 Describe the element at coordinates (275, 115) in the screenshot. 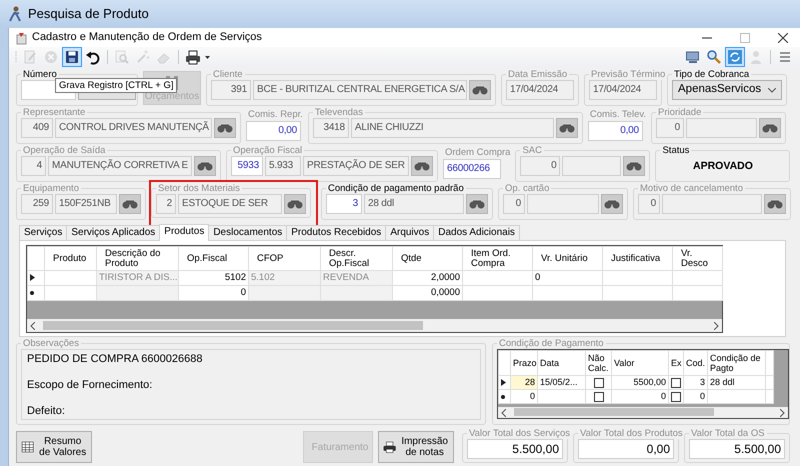

I see `field-label: Comis. Repr.` at that location.